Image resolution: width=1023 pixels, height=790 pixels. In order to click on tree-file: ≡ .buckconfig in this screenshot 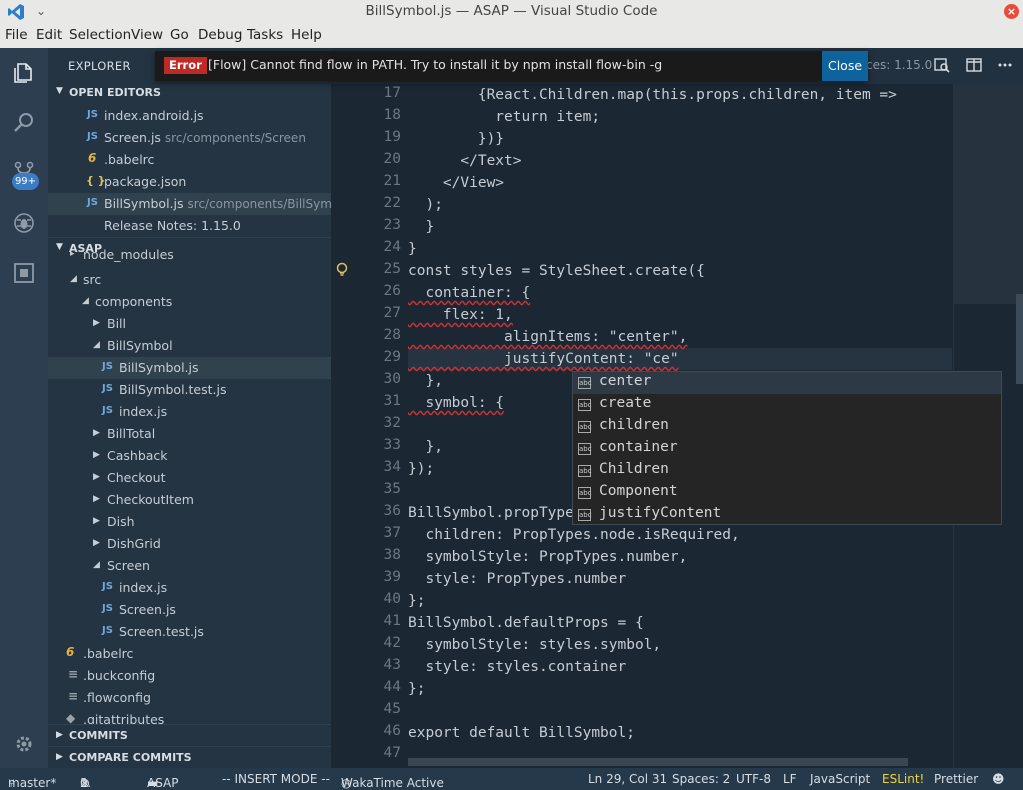, I will do `click(189, 676)`.